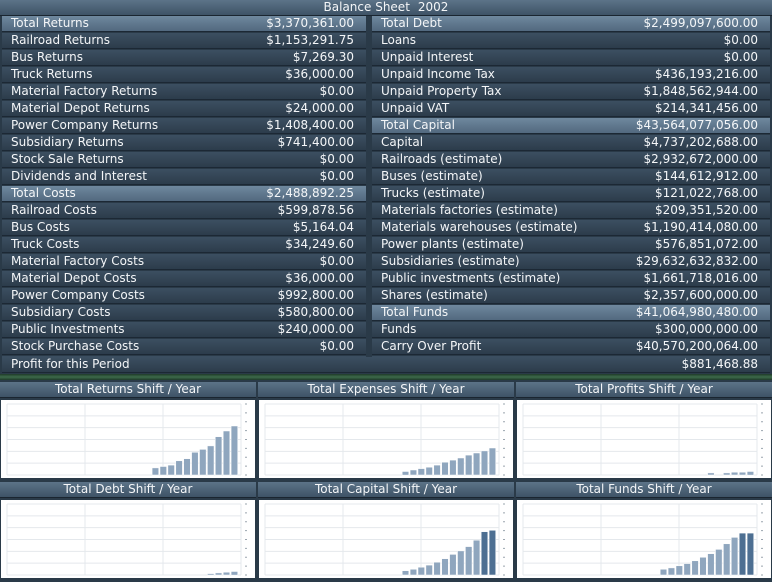  I want to click on chart-title: Total Returns Shift / Year, so click(128, 390).